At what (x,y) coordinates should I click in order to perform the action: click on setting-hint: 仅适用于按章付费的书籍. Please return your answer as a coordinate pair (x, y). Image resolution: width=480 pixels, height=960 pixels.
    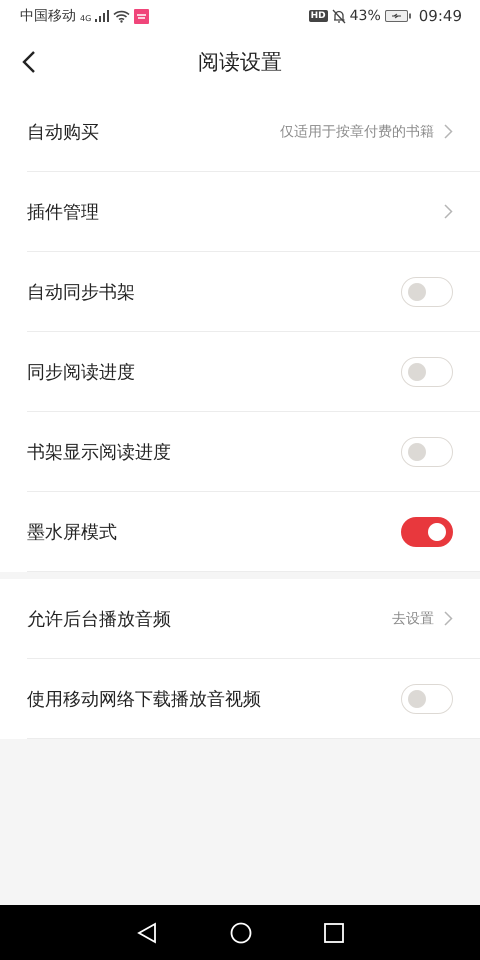
    Looking at the image, I should click on (357, 131).